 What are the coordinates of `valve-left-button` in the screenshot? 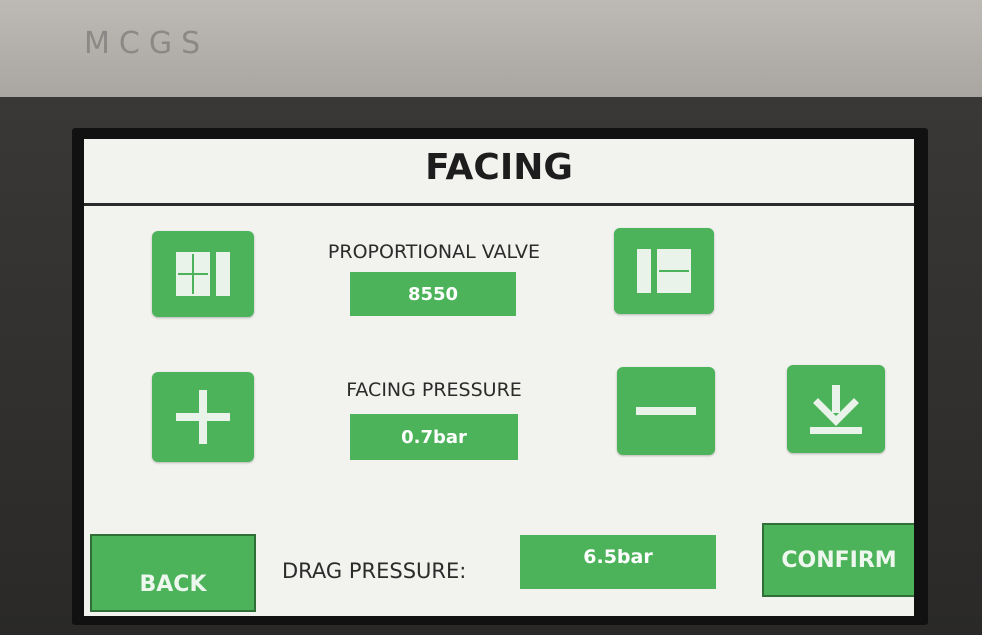 It's located at (203, 274).